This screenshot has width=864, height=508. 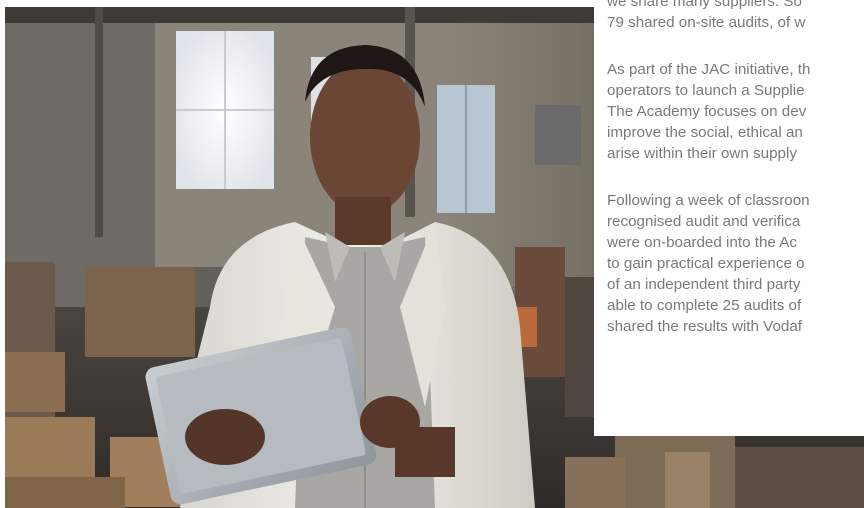 I want to click on text-line: to gain practical experience o, so click(x=706, y=263).